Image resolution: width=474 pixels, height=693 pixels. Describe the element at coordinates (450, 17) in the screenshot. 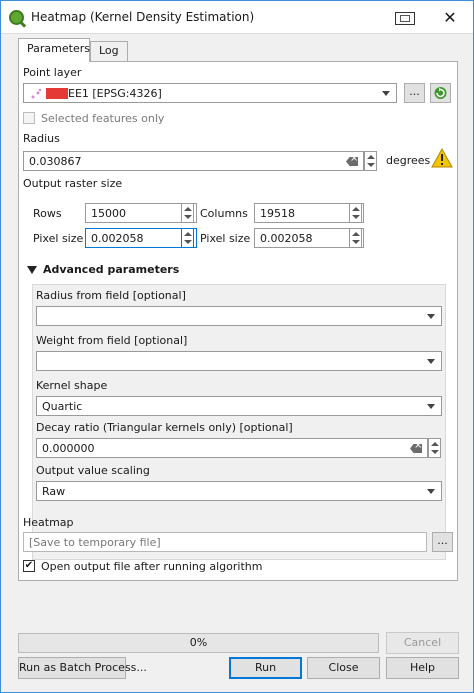

I see `close-icon: ✕` at that location.